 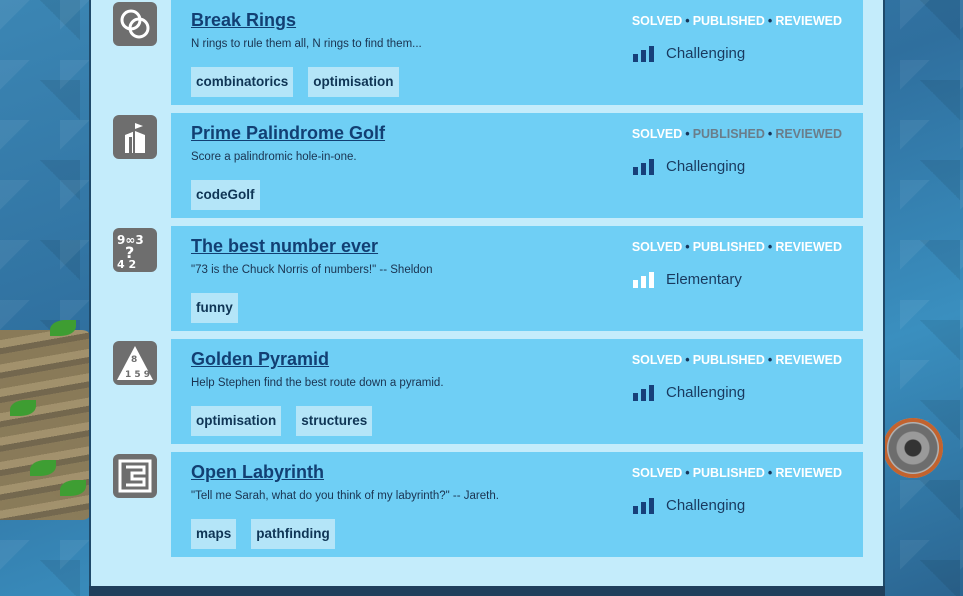 What do you see at coordinates (295, 82) in the screenshot?
I see `puzzle-tags: combinatorics optimisation` at bounding box center [295, 82].